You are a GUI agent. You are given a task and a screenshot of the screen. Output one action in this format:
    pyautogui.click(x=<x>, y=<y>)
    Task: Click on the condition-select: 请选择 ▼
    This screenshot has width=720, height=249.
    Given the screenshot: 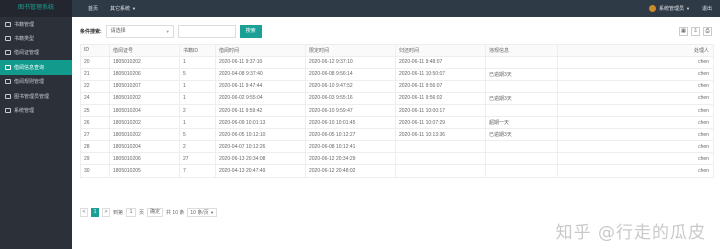 What is the action you would take?
    pyautogui.click(x=139, y=31)
    